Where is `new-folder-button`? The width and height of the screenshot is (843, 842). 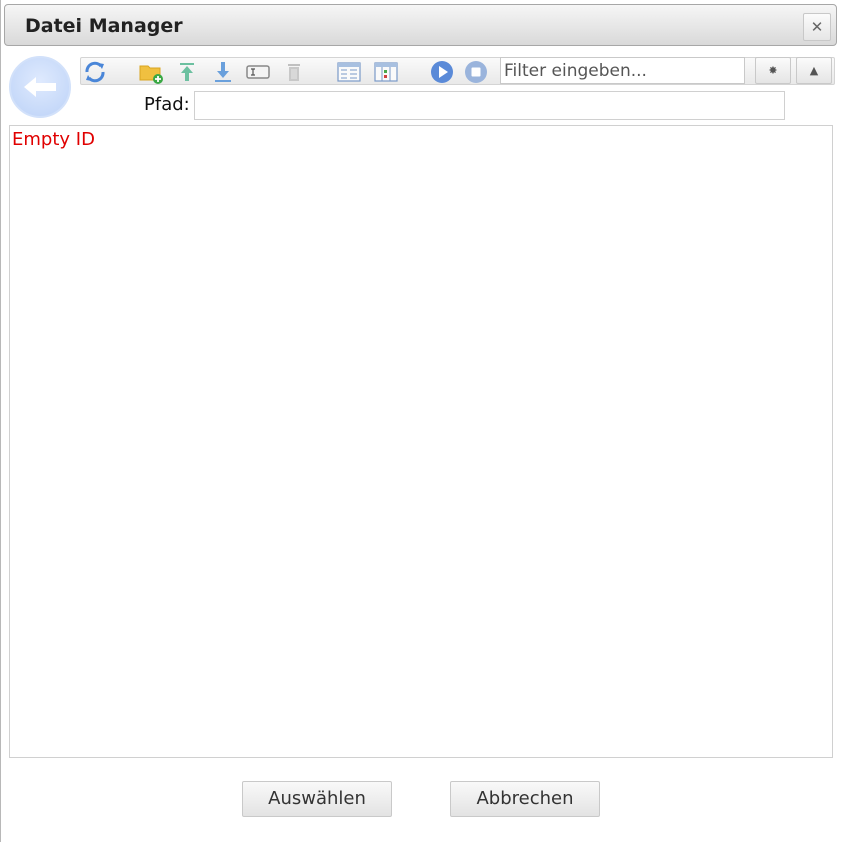 new-folder-button is located at coordinates (151, 72).